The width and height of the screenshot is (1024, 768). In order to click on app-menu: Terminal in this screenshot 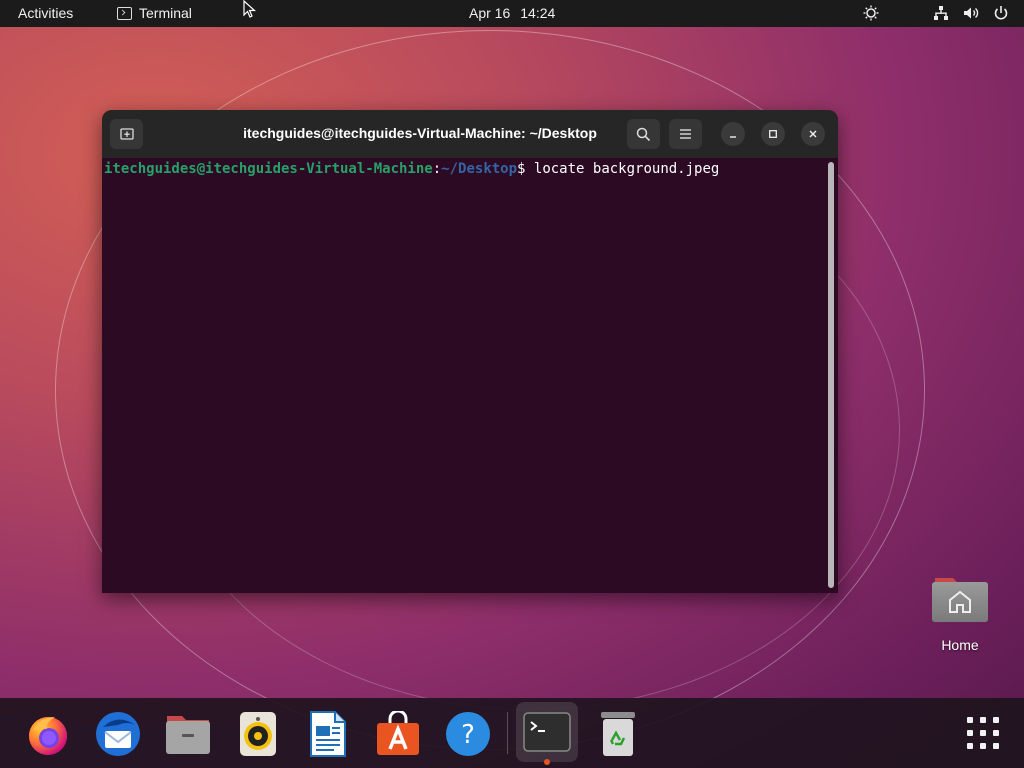, I will do `click(154, 13)`.